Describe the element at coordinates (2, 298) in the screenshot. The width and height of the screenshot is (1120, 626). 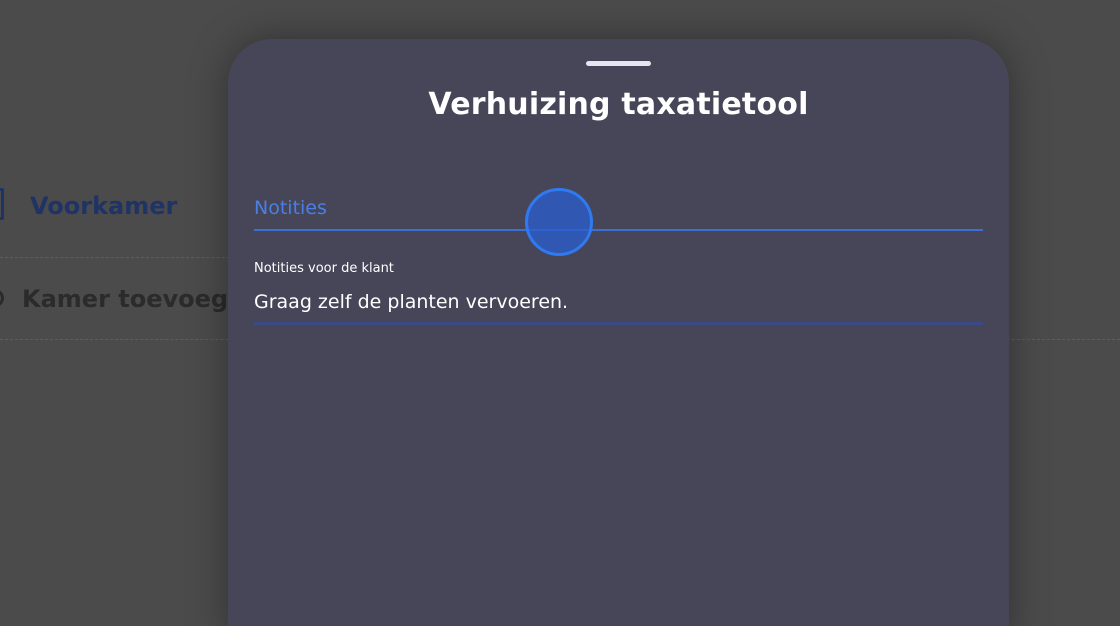
I see `add-icon` at that location.